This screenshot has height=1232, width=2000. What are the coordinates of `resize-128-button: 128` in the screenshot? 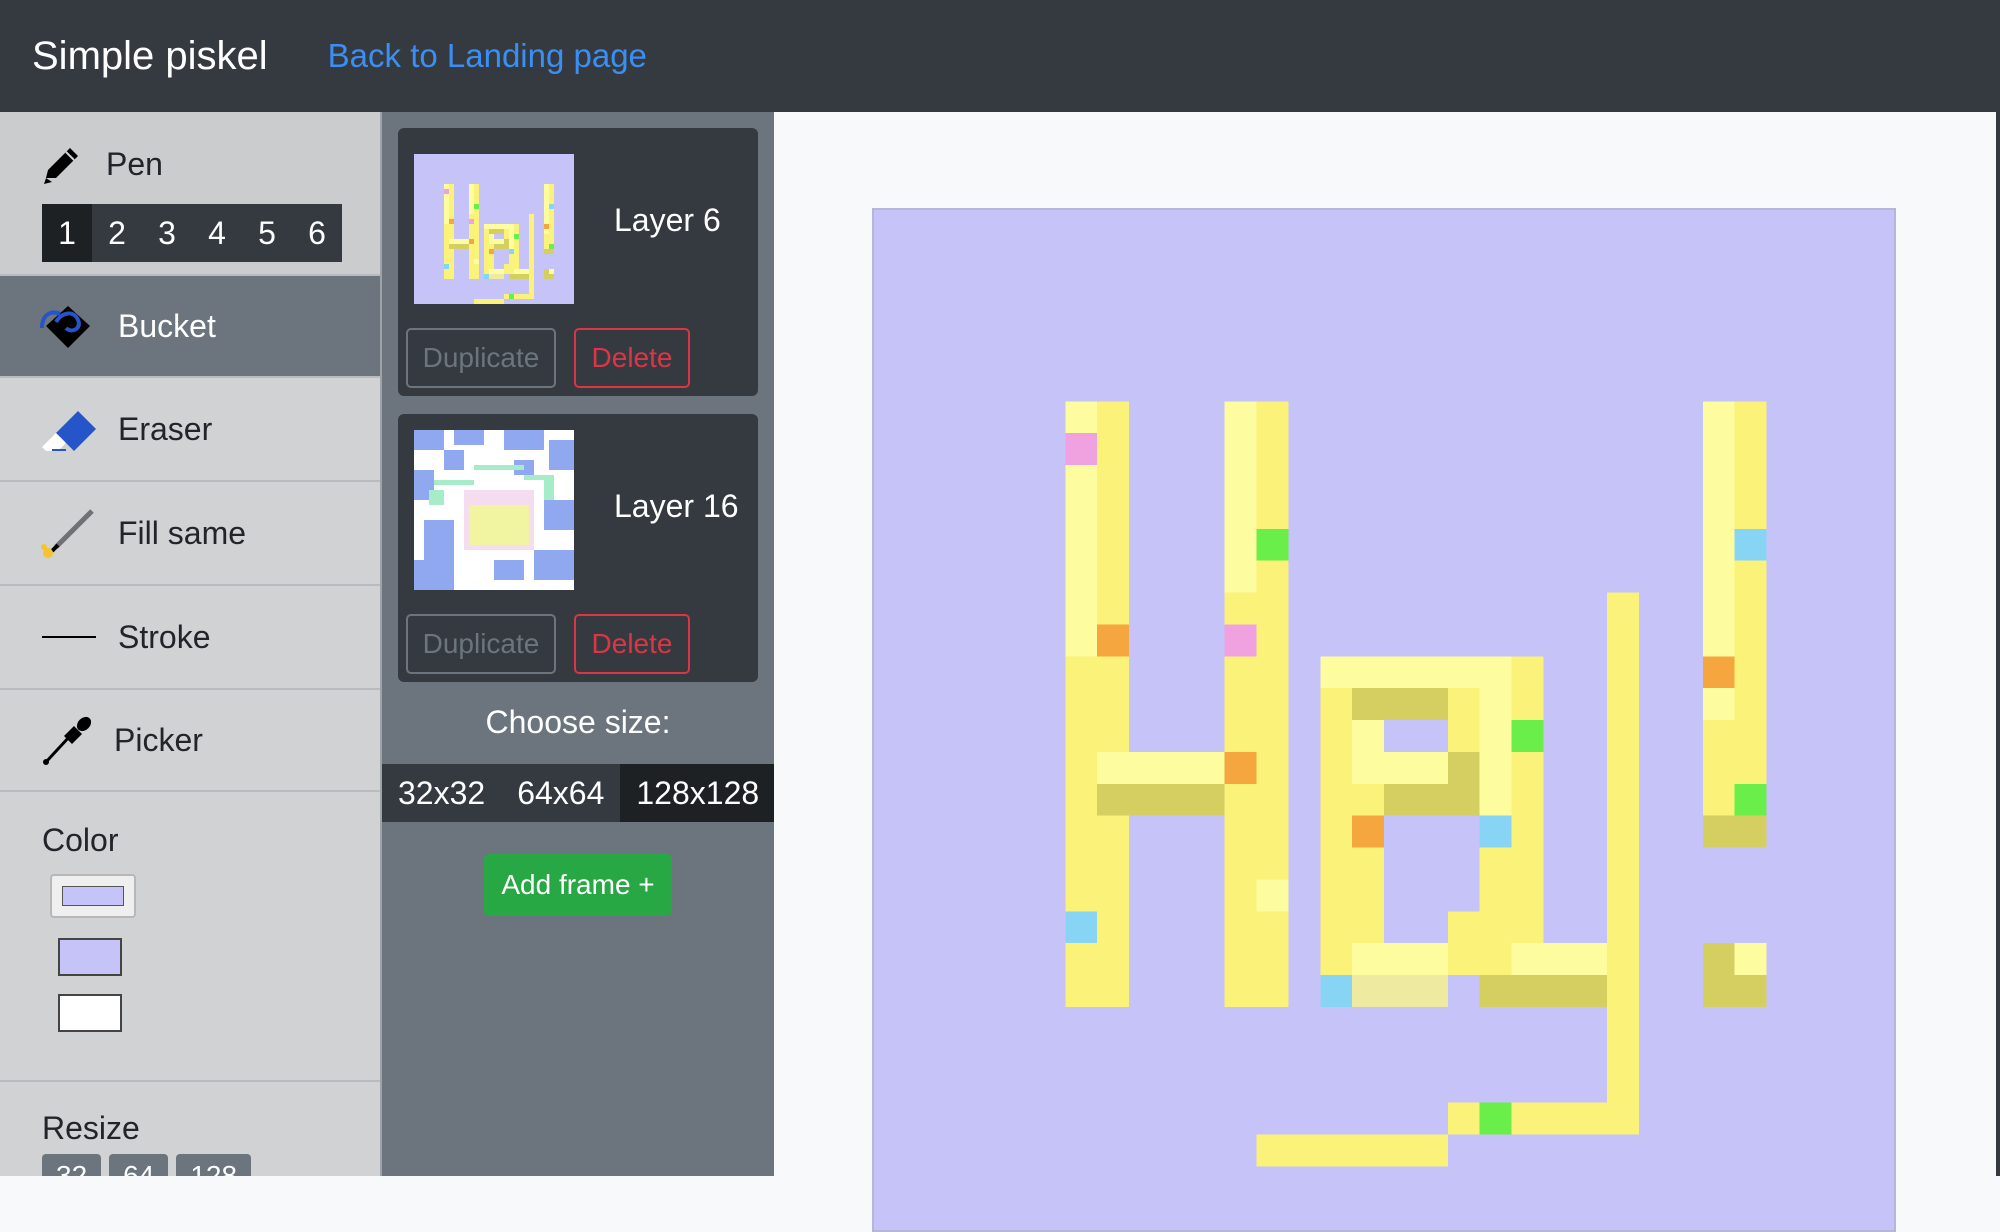 It's located at (214, 1165).